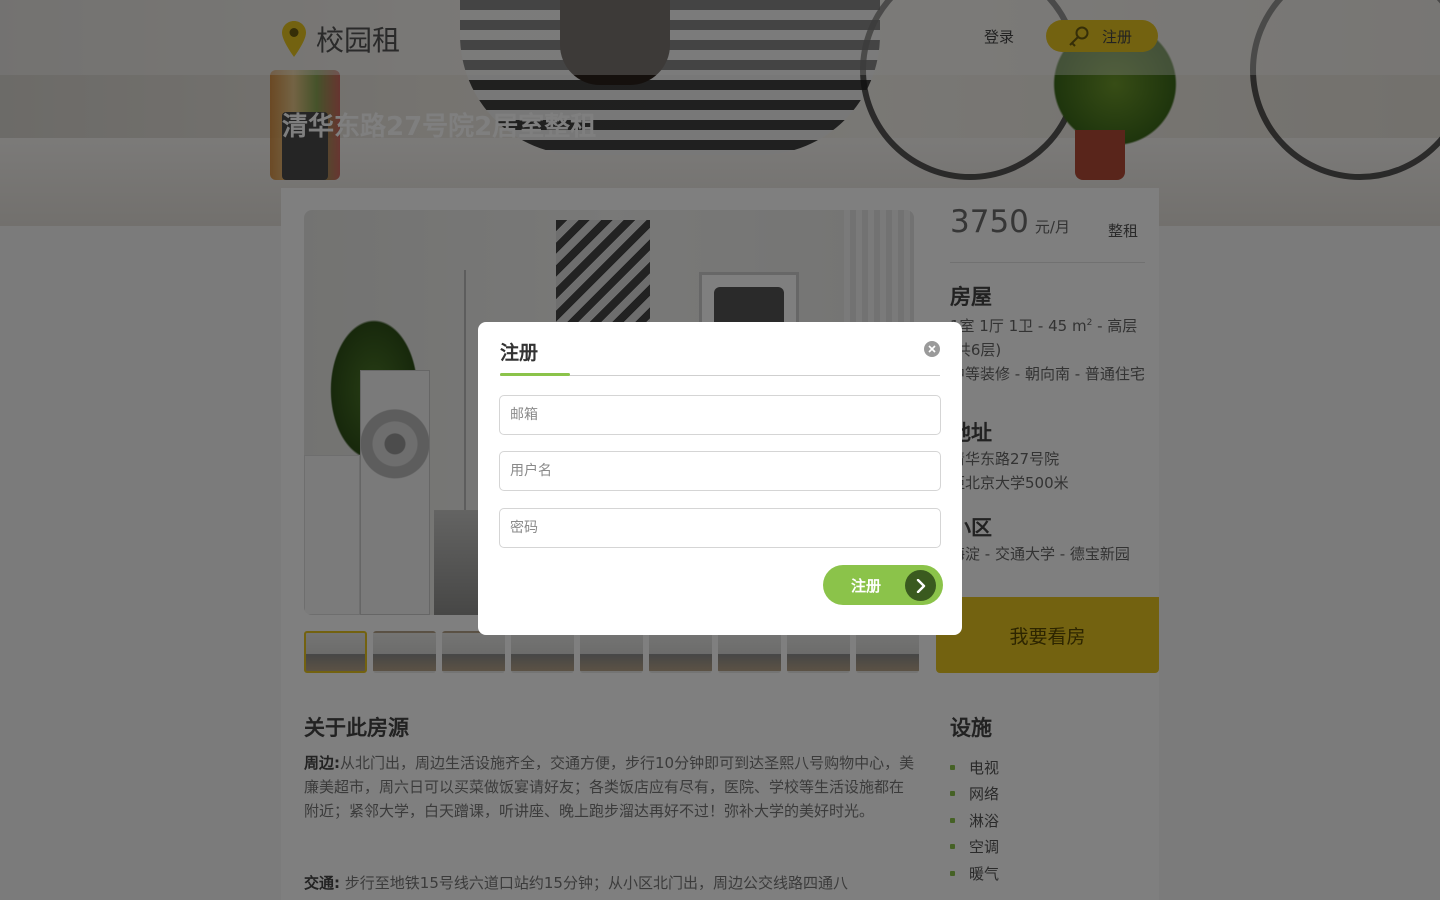  I want to click on email-field, so click(720, 415).